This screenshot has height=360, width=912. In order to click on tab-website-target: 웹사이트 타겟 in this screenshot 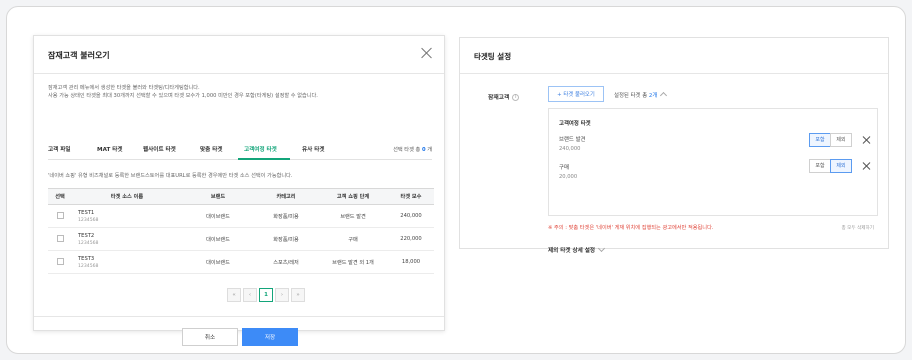, I will do `click(159, 149)`.